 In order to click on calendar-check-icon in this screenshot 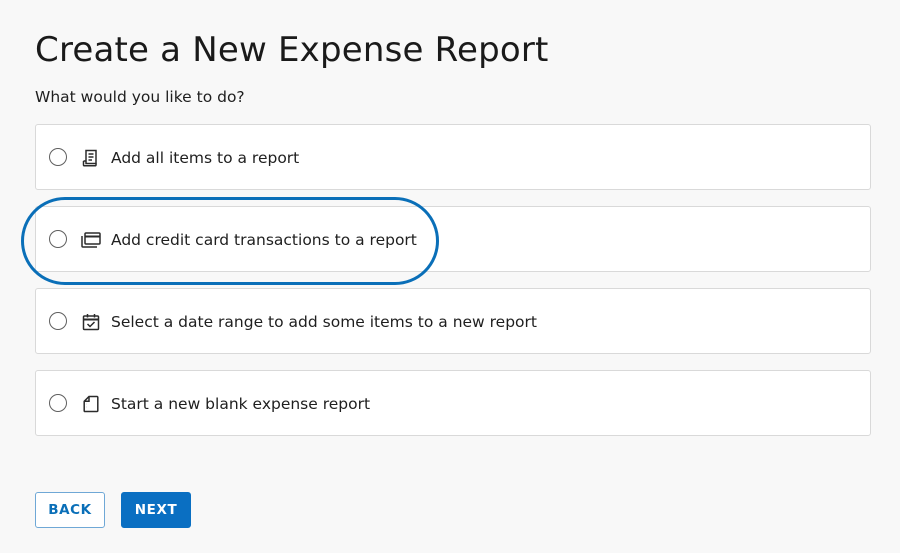, I will do `click(91, 322)`.